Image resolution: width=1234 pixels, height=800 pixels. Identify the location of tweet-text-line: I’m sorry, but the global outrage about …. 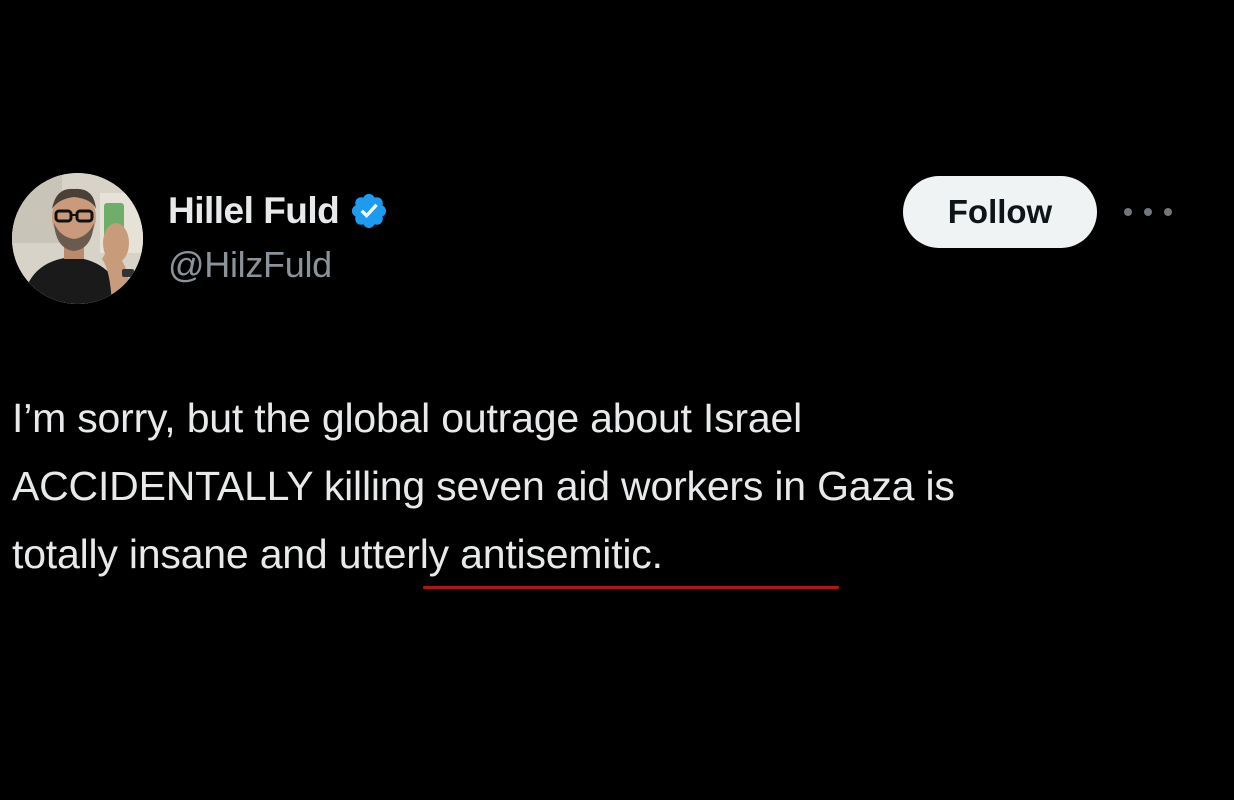
(407, 418).